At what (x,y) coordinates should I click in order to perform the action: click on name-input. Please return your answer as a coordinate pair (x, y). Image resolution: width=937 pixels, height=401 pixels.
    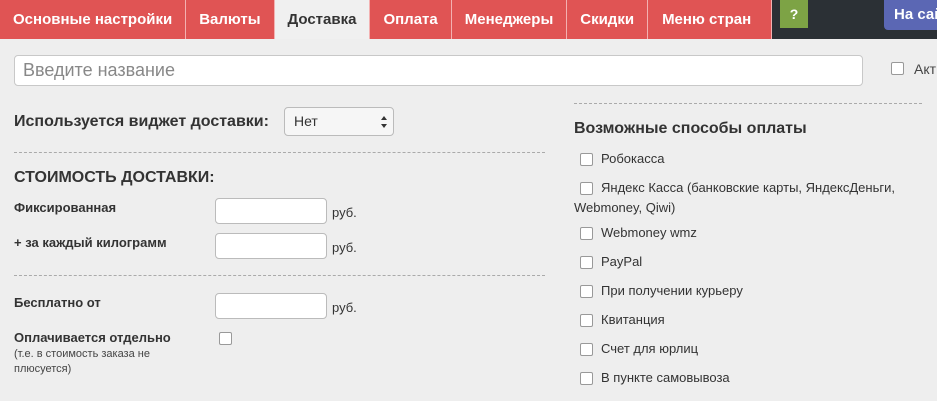
    Looking at the image, I should click on (438, 70).